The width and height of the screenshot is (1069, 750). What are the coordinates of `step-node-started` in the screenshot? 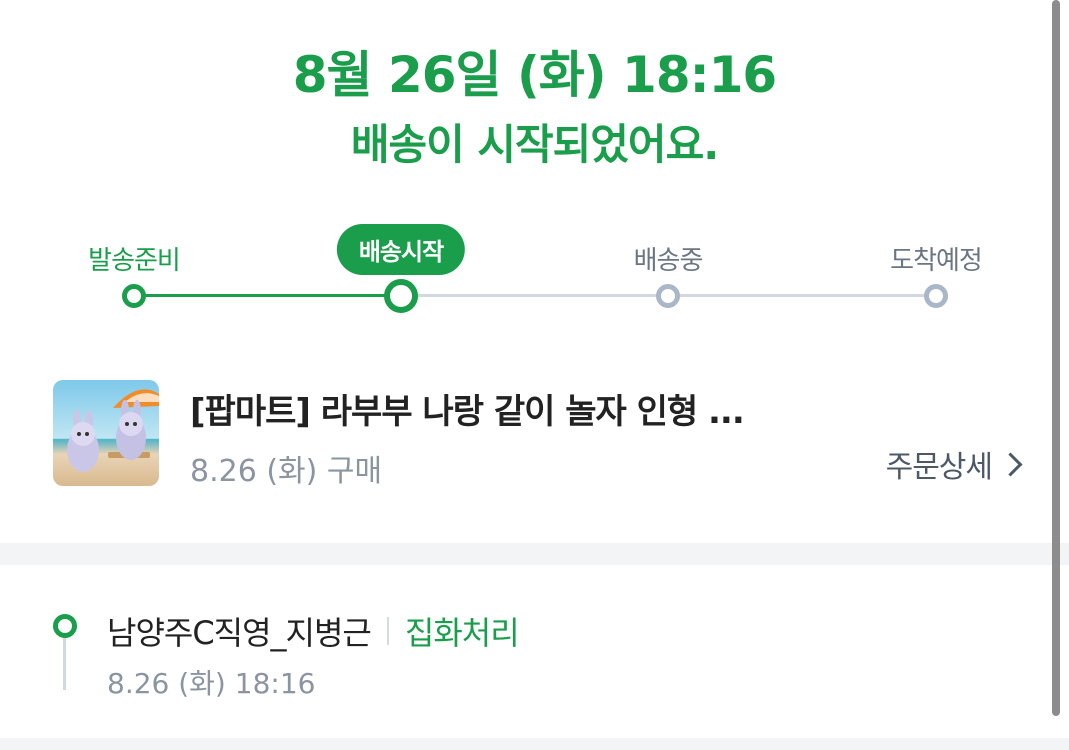 It's located at (401, 296).